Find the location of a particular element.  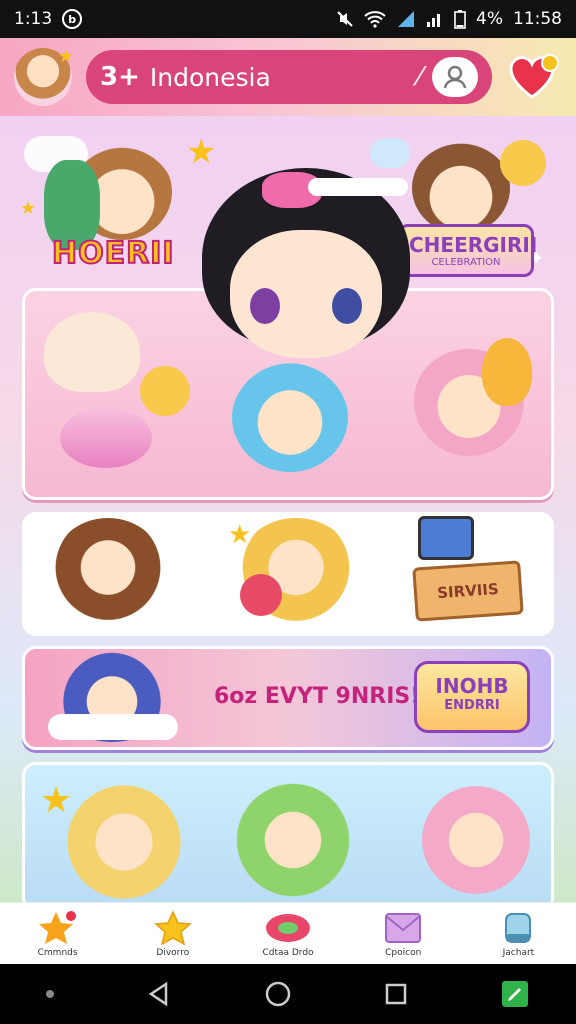

event-badge: INOHB ENDRRI is located at coordinates (472, 697).